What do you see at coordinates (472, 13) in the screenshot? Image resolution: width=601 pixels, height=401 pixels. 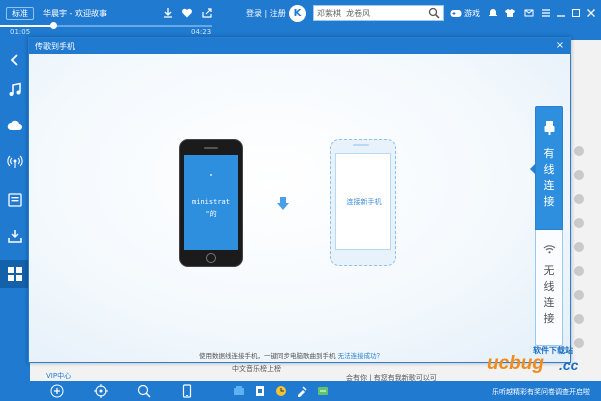 I see `game-link: 游戏` at bounding box center [472, 13].